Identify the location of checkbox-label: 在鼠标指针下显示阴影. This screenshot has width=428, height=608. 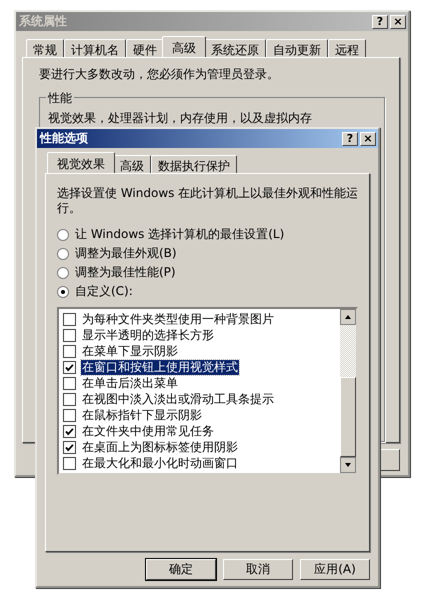
(142, 415).